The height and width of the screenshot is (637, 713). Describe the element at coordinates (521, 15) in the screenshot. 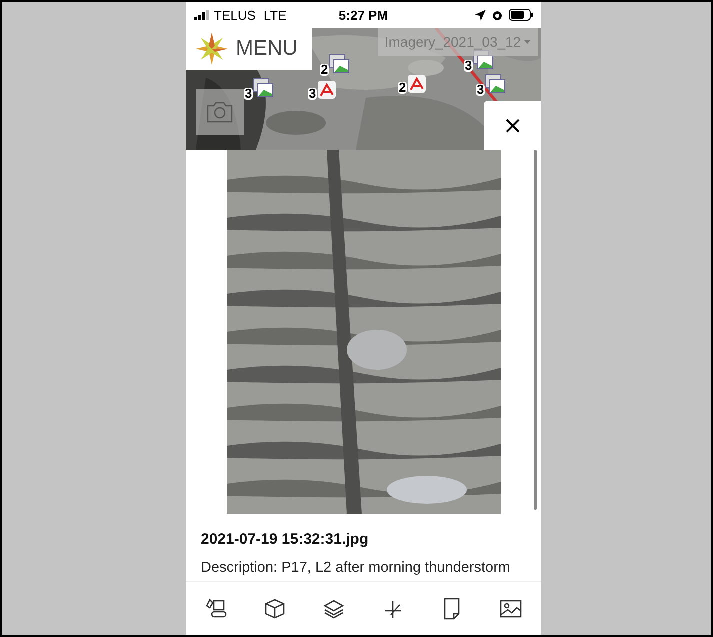

I see `battery-icon` at that location.